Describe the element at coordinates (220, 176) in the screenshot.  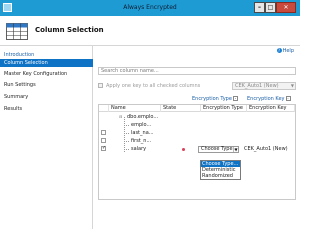
I see `option-randomized: Randomized` at that location.